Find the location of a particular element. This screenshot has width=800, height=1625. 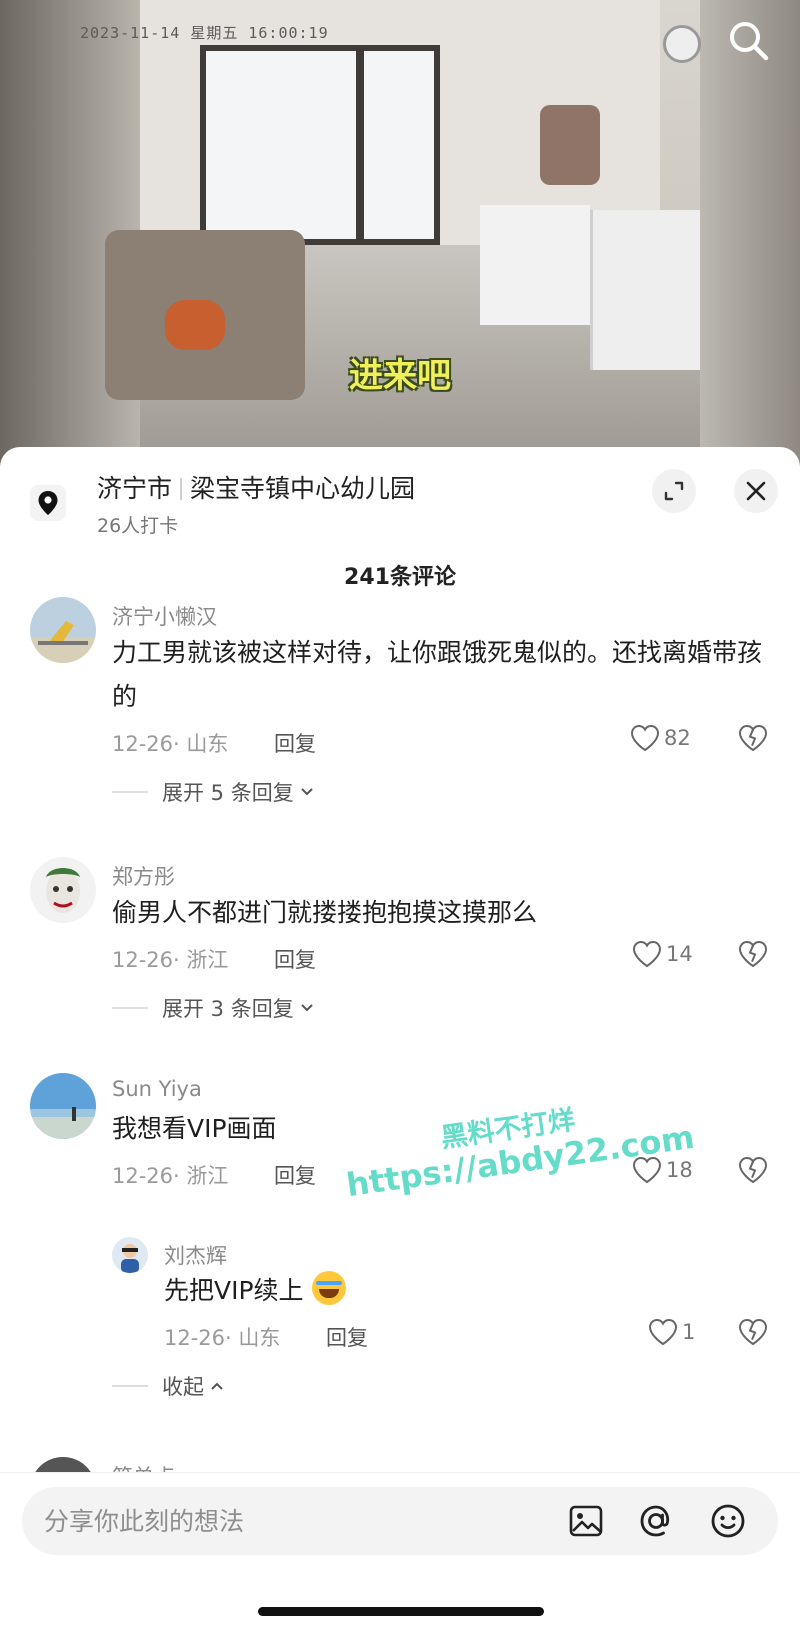

expand-replies: 展开 3 条回复 is located at coordinates (214, 1008).